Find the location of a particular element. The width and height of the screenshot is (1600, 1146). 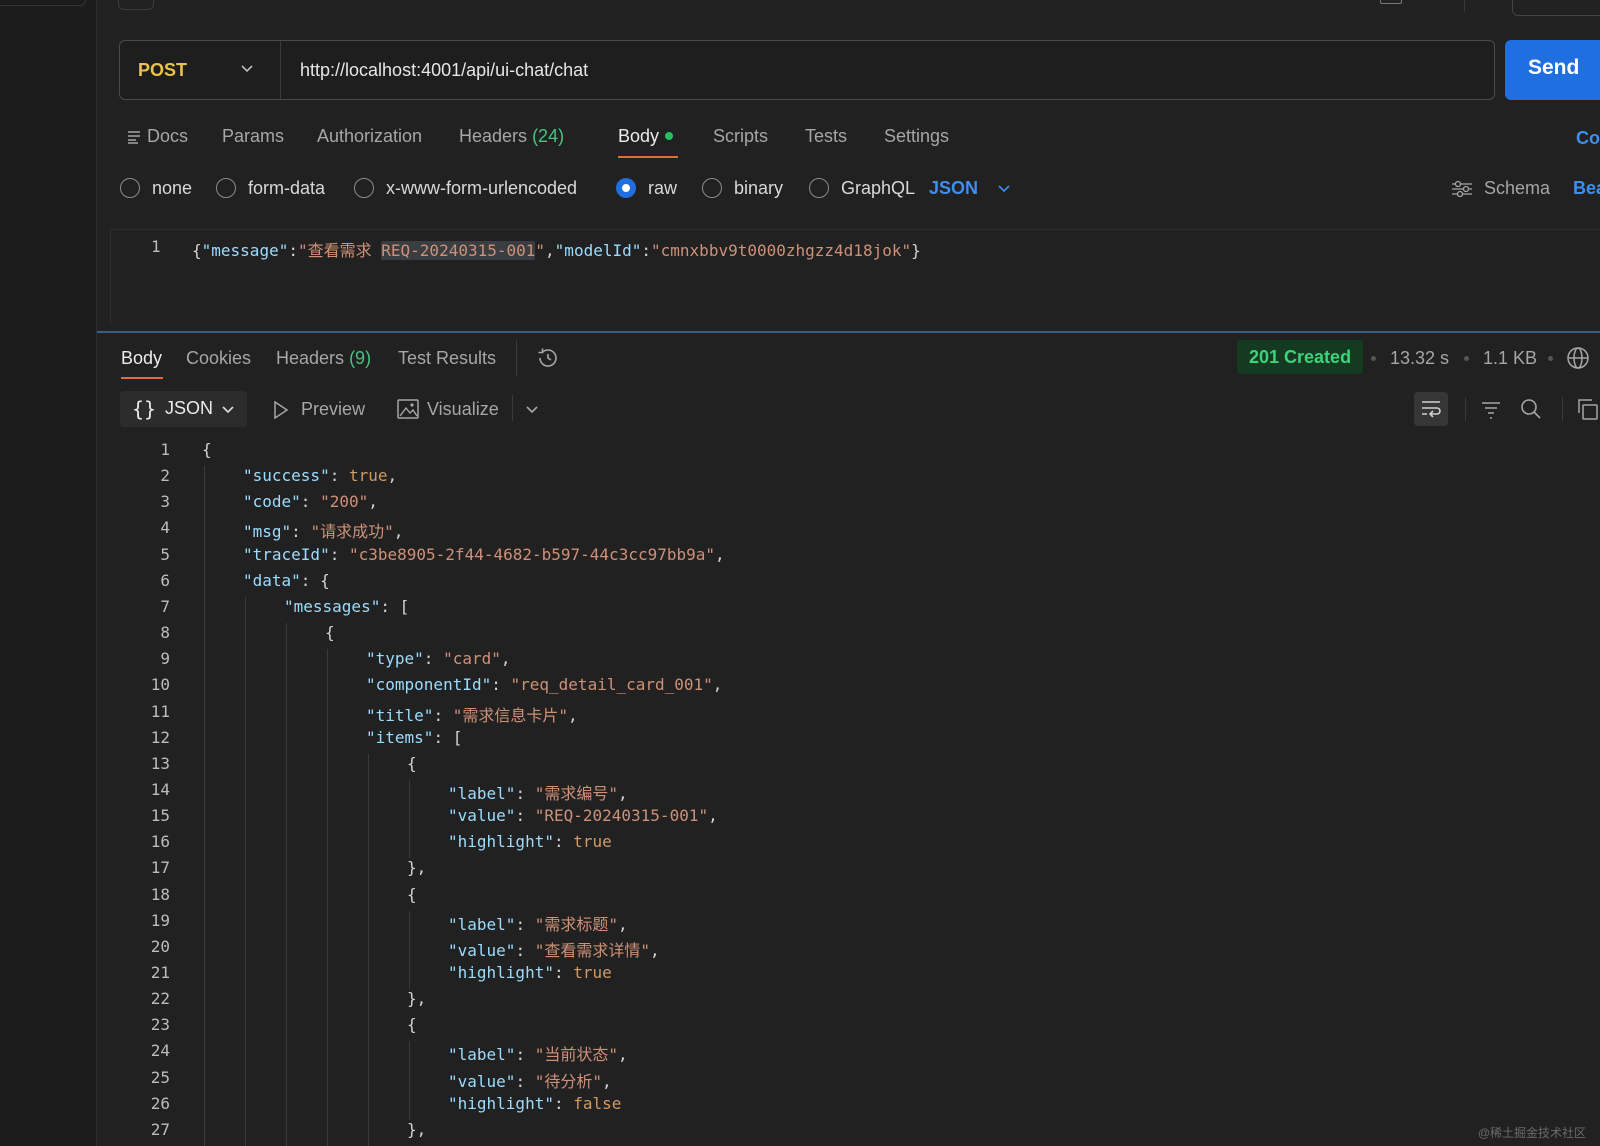

line-number: 8 is located at coordinates (165, 633).